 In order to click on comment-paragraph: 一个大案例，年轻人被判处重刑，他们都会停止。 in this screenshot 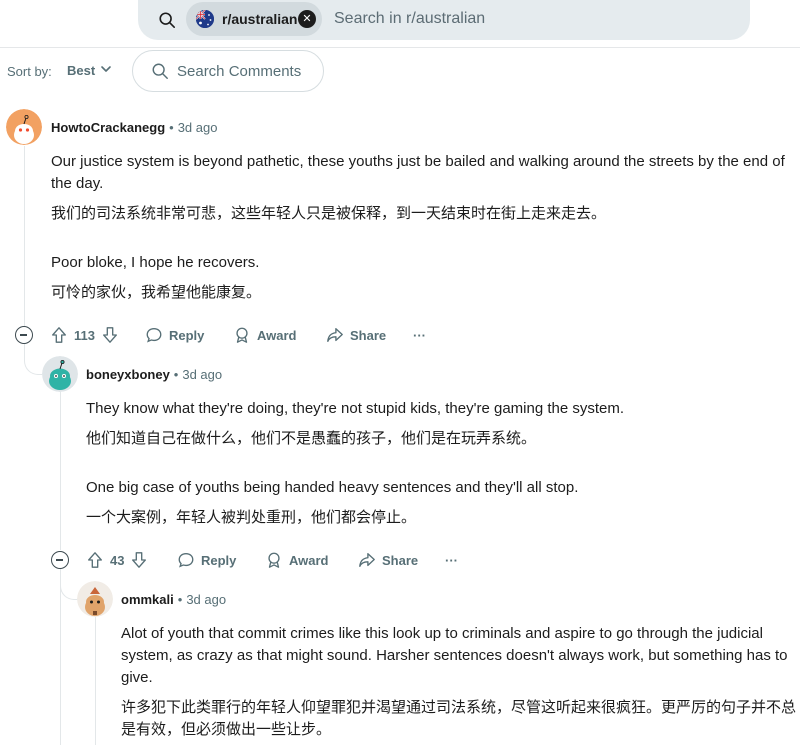, I will do `click(251, 517)`.